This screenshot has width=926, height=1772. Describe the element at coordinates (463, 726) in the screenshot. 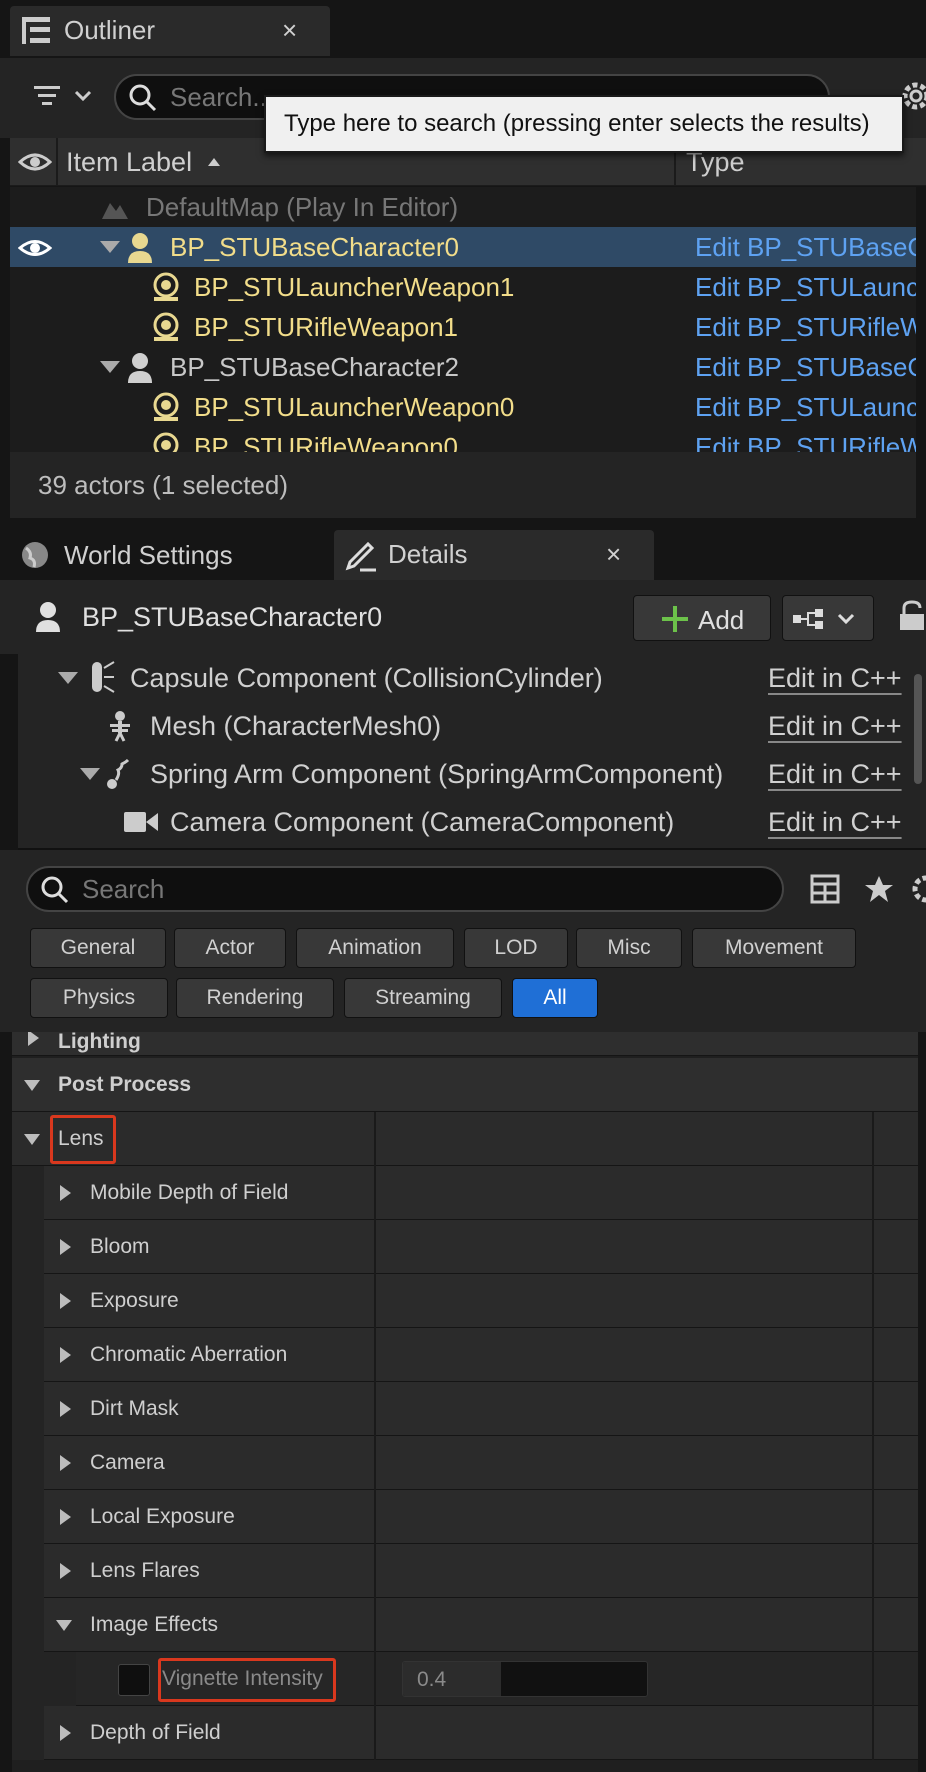

I see `component-row-mesh: Mesh (CharacterMesh0) Edit in C++` at that location.